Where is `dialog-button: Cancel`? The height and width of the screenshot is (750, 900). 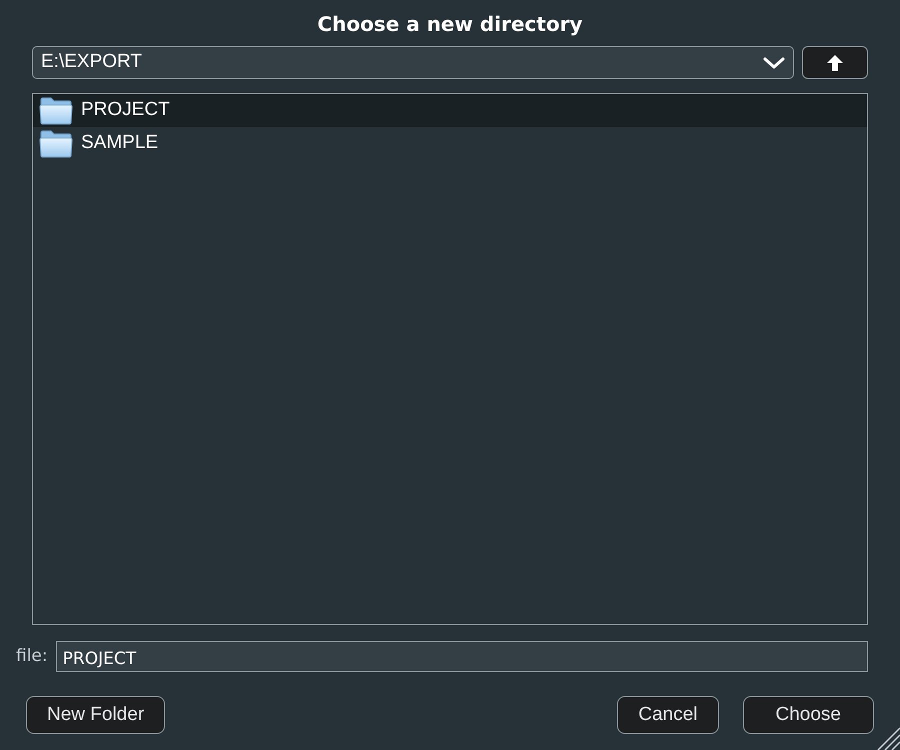 dialog-button: Cancel is located at coordinates (667, 715).